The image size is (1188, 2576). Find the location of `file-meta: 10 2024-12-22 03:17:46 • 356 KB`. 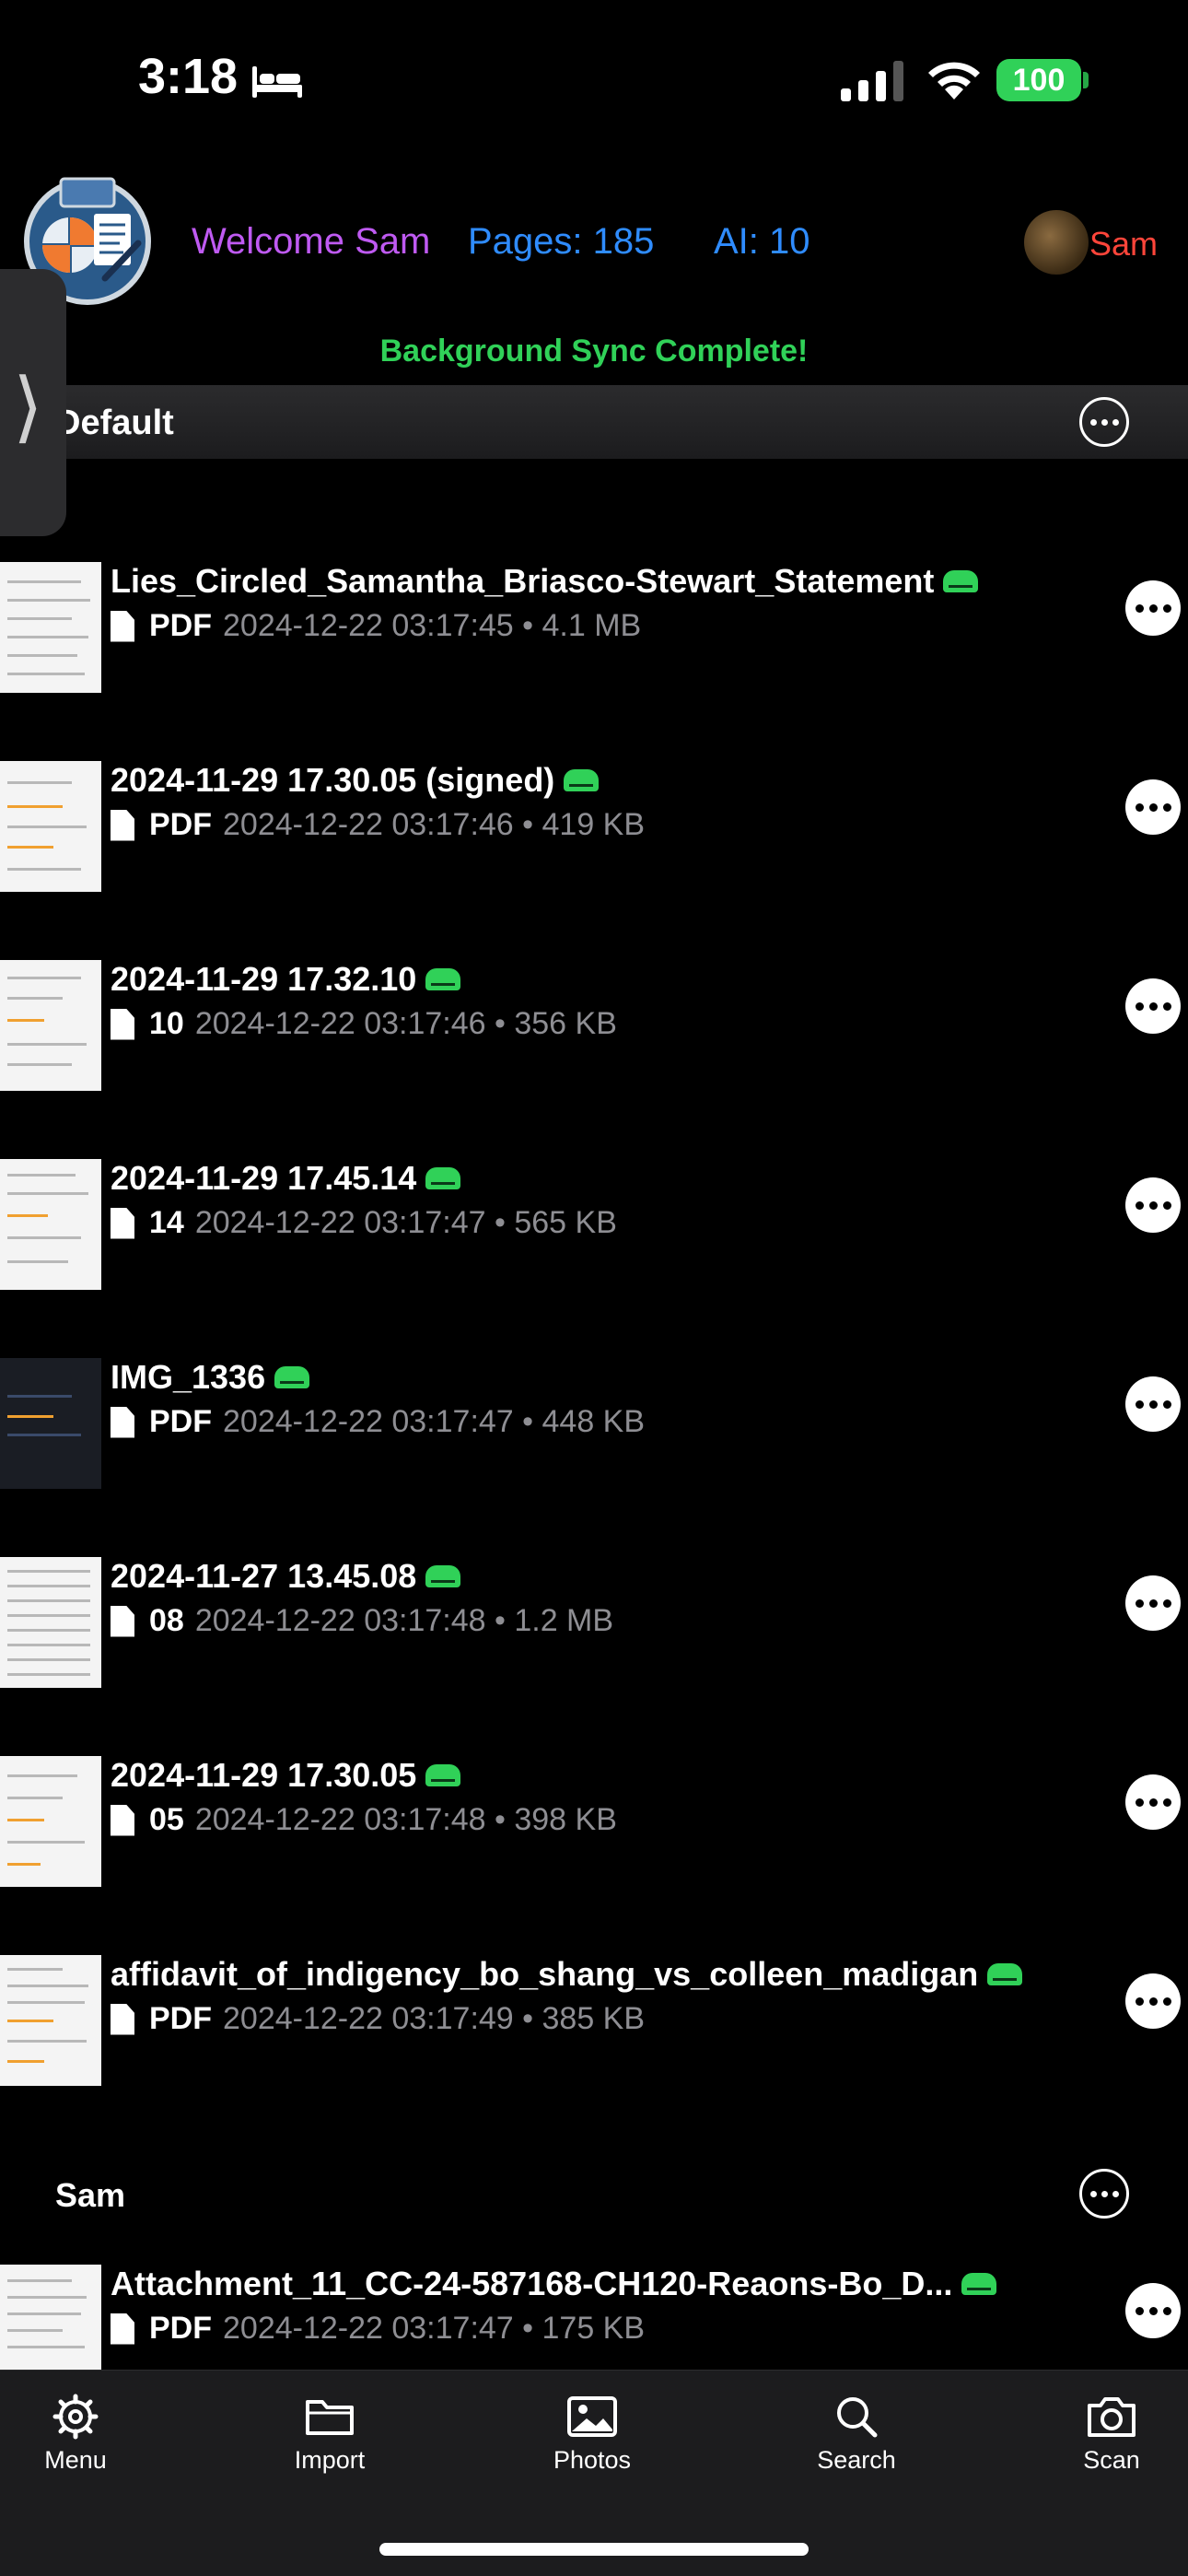

file-meta: 10 2024-12-22 03:17:46 • 356 KB is located at coordinates (364, 1024).